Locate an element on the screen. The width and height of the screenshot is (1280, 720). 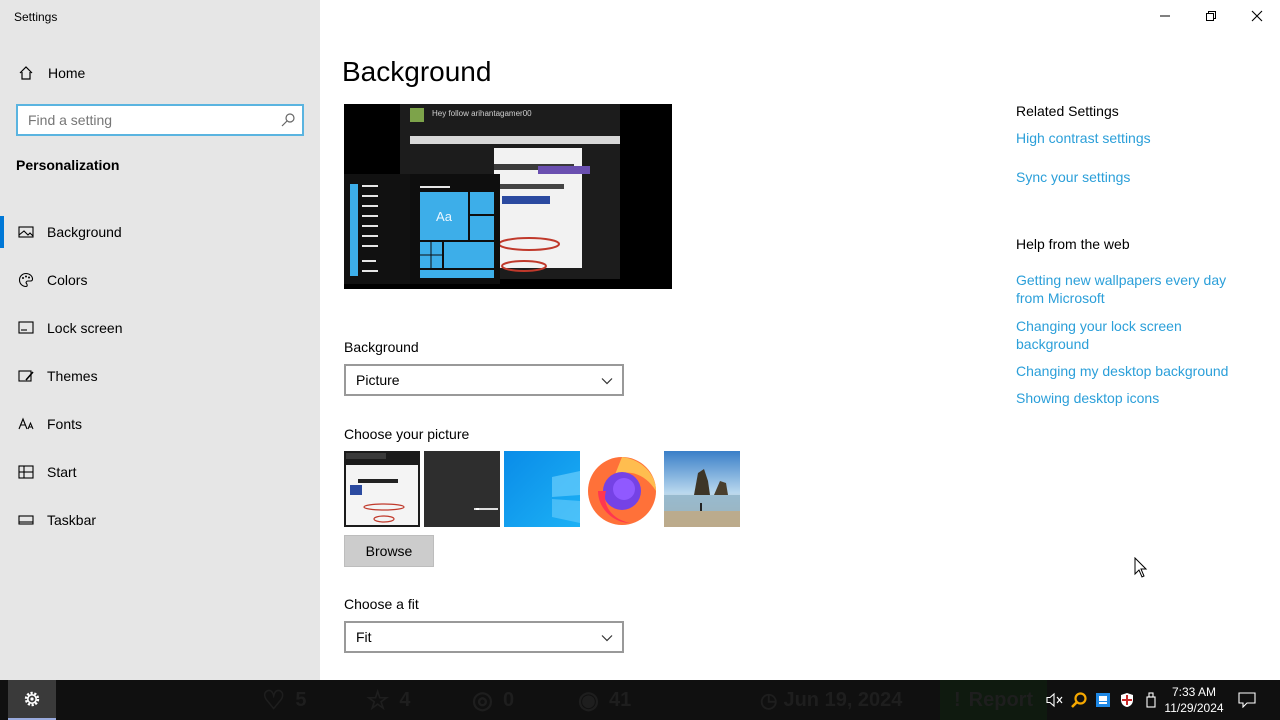
background-repost-count: ◎ 0 is located at coordinates (493, 700).